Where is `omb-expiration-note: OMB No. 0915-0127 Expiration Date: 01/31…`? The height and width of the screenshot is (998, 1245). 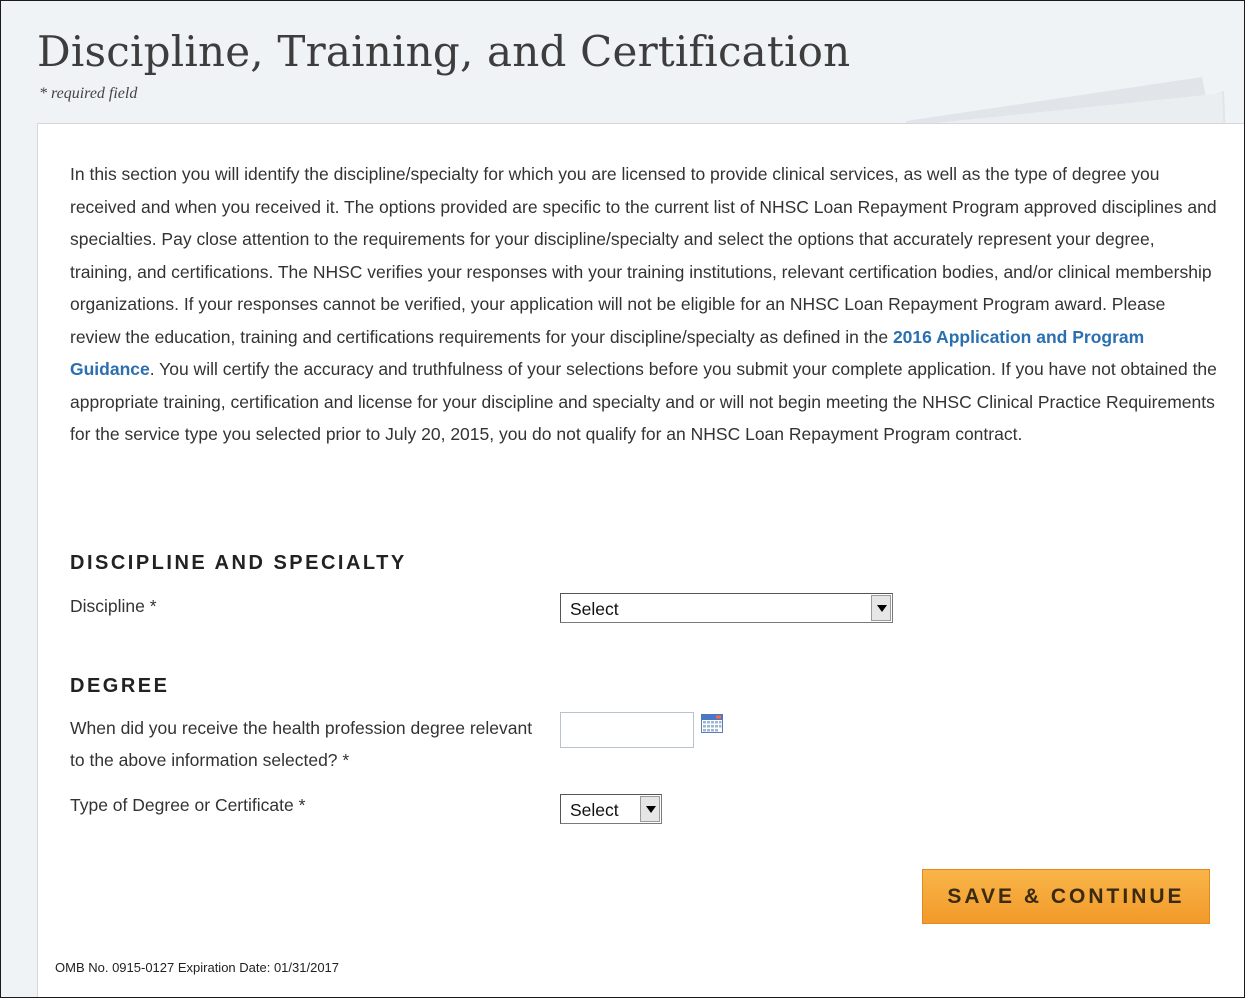 omb-expiration-note: OMB No. 0915-0127 Expiration Date: 01/31… is located at coordinates (197, 967).